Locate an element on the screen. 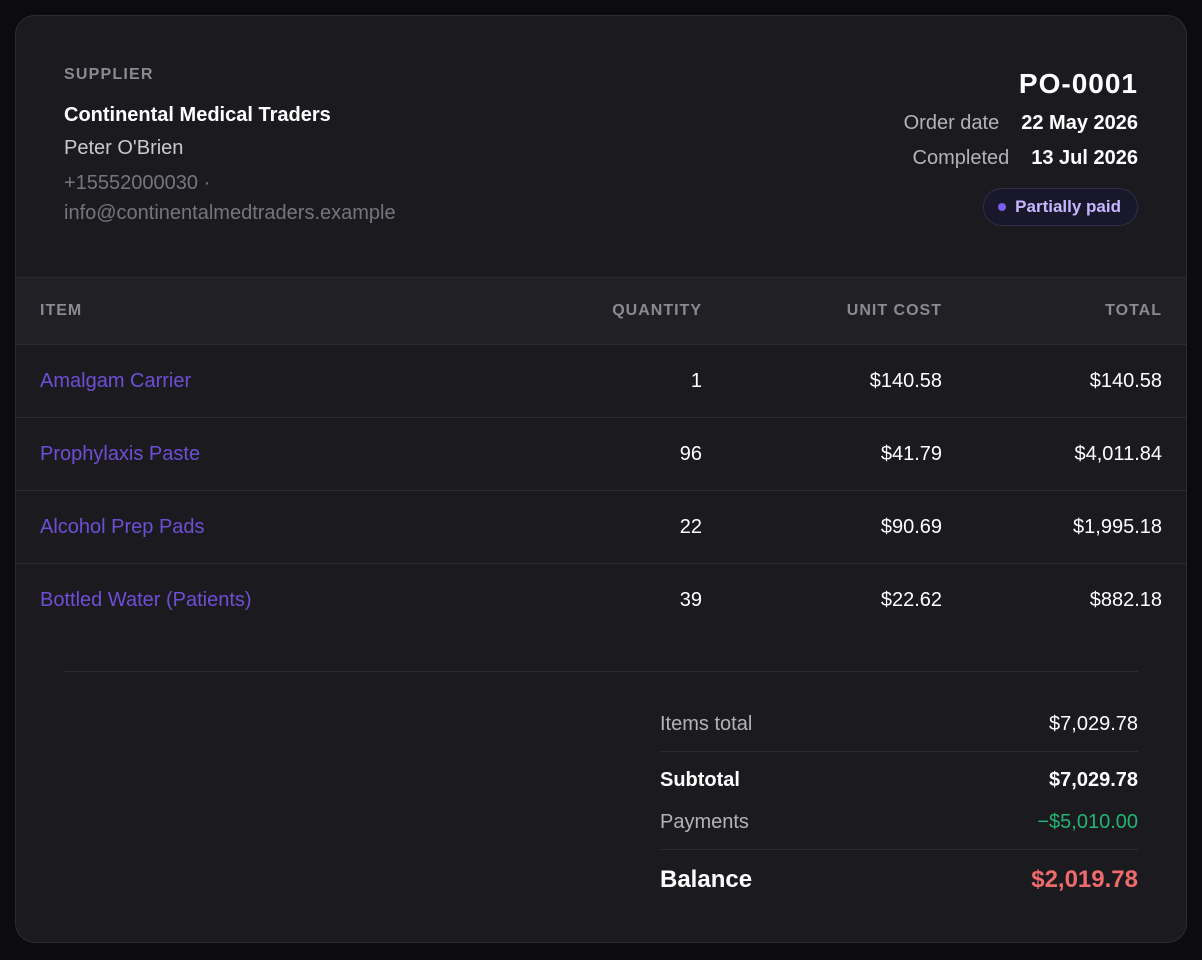 Image resolution: width=1202 pixels, height=960 pixels. item-link: Amalgam Carrier is located at coordinates (115, 381).